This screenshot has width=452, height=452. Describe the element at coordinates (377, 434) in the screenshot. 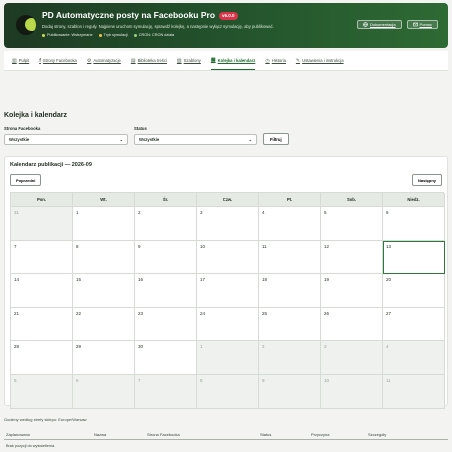

I see `column-header: Szczegóły` at that location.